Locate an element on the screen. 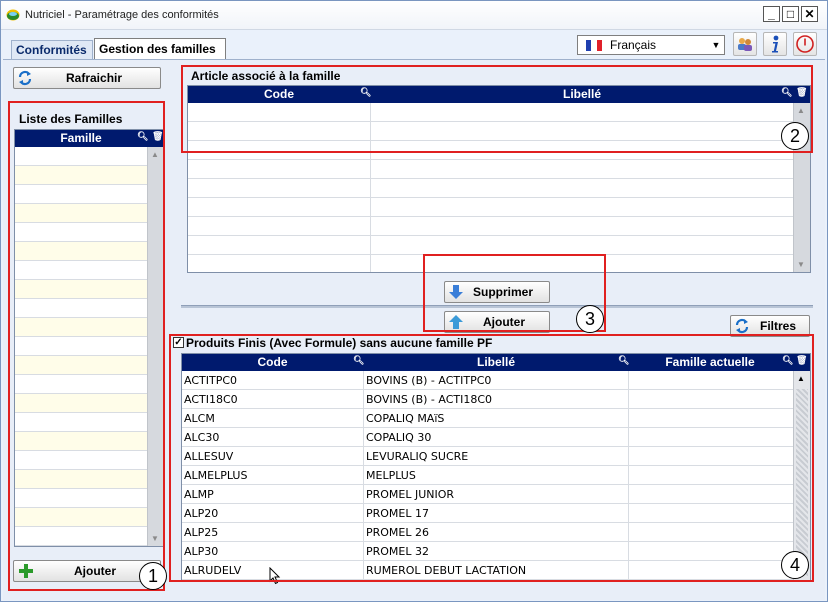 Image resolution: width=828 pixels, height=602 pixels. section-divider is located at coordinates (497, 306).